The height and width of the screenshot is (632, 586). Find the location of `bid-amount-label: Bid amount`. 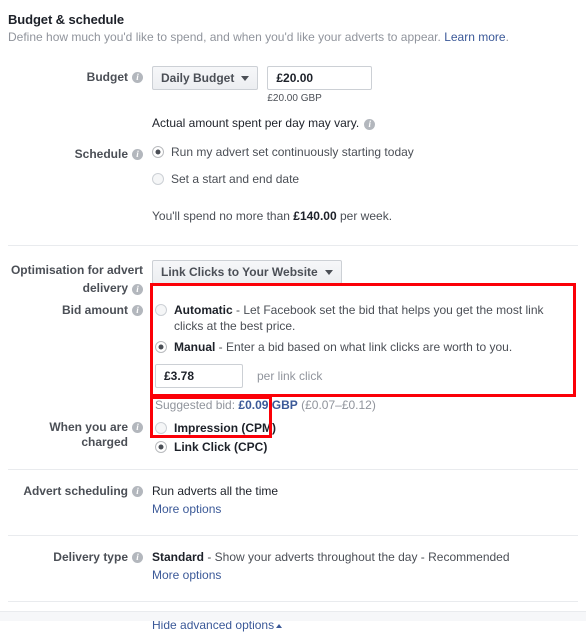

bid-amount-label: Bid amount is located at coordinates (76, 309).